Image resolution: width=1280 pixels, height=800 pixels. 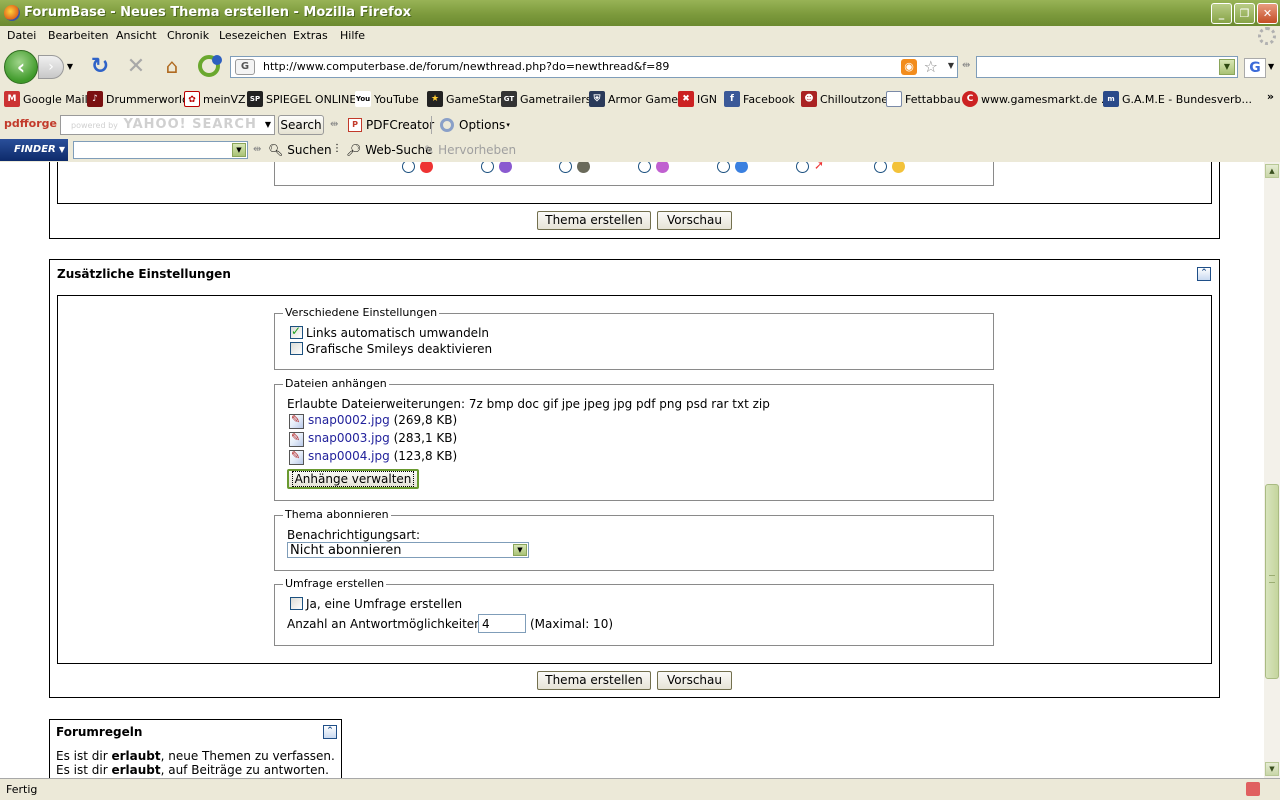 What do you see at coordinates (21, 67) in the screenshot?
I see `back-button: ‹` at bounding box center [21, 67].